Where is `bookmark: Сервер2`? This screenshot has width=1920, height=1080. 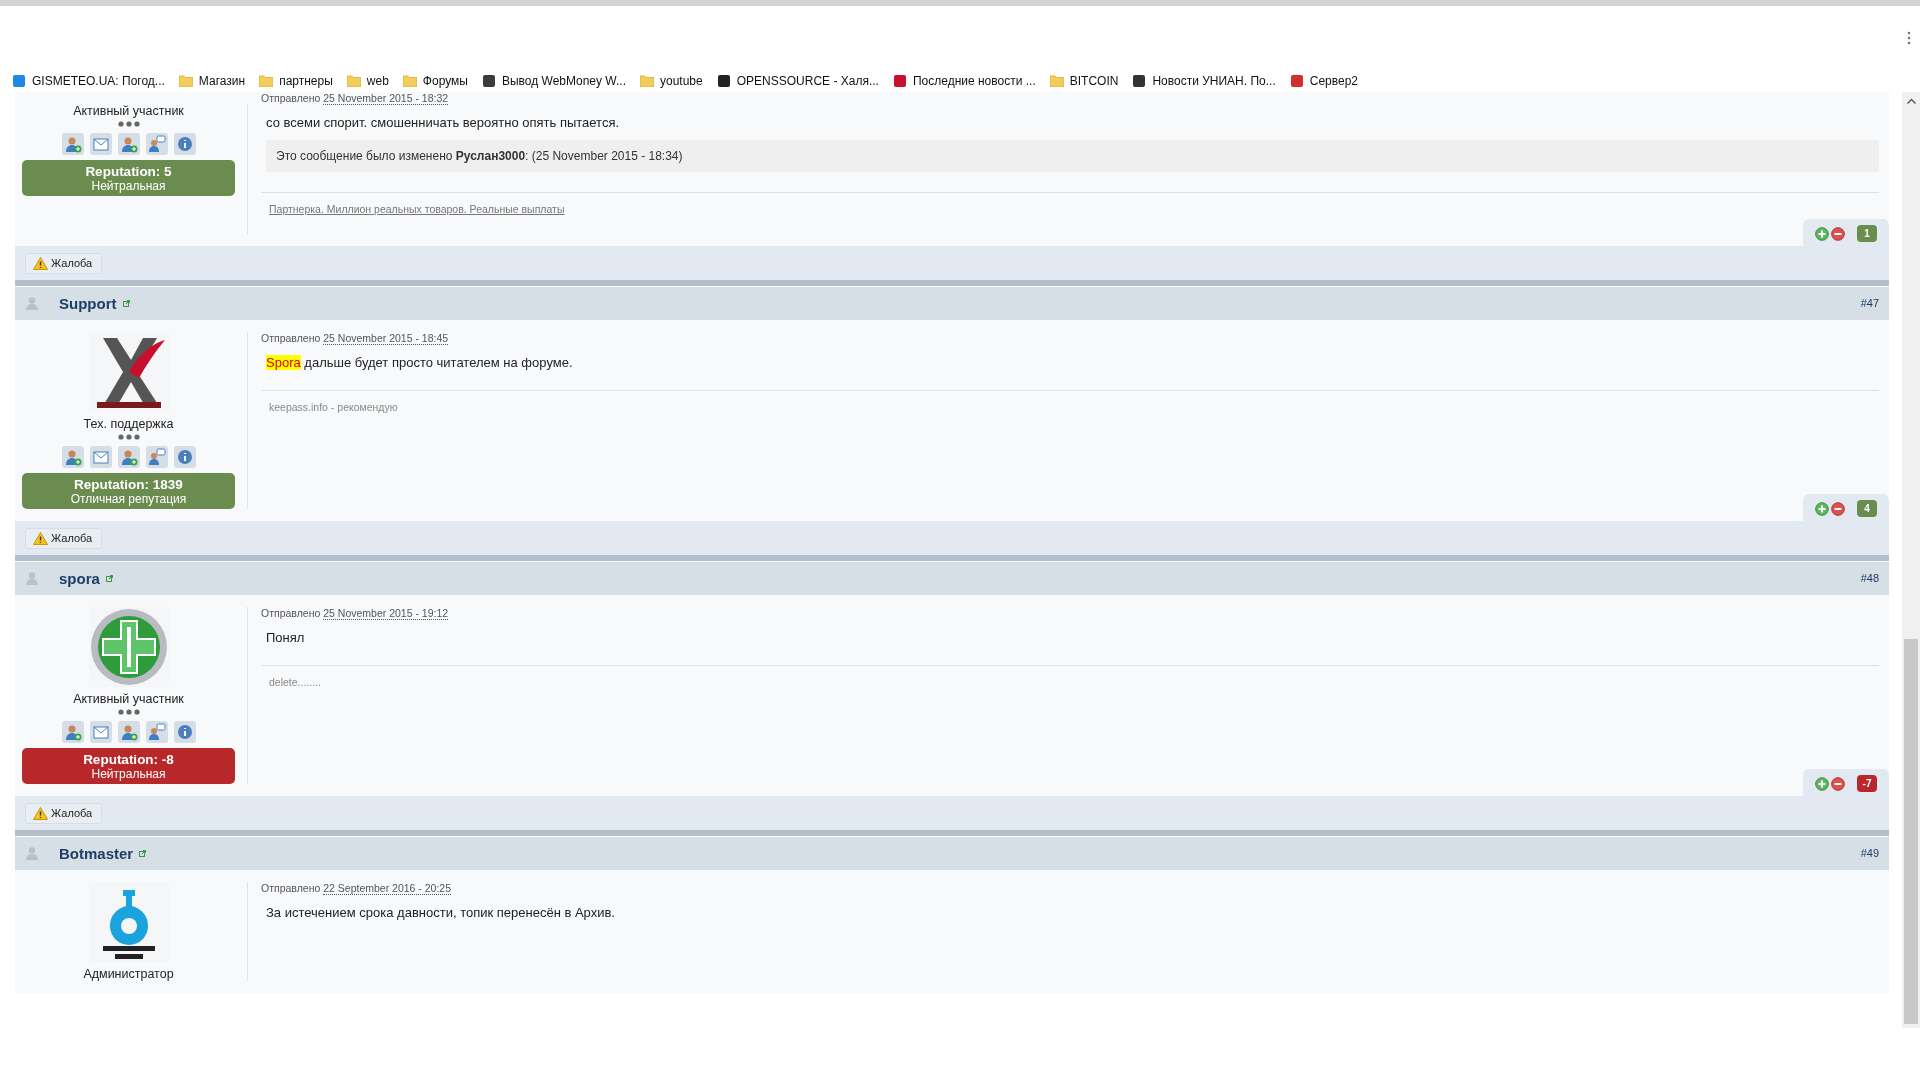 bookmark: Сервер2 is located at coordinates (1324, 81).